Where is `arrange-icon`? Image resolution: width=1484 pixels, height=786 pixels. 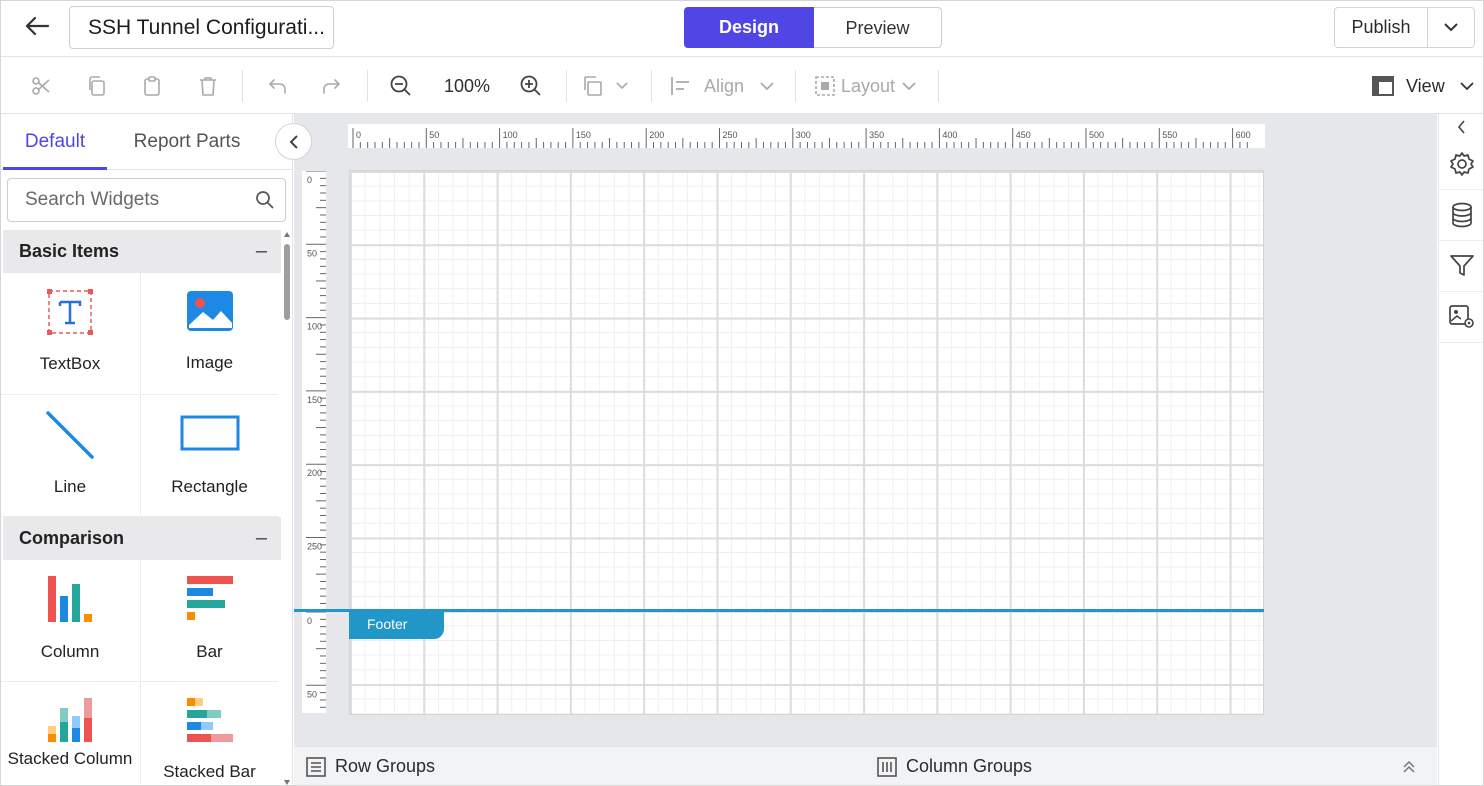
arrange-icon is located at coordinates (606, 86).